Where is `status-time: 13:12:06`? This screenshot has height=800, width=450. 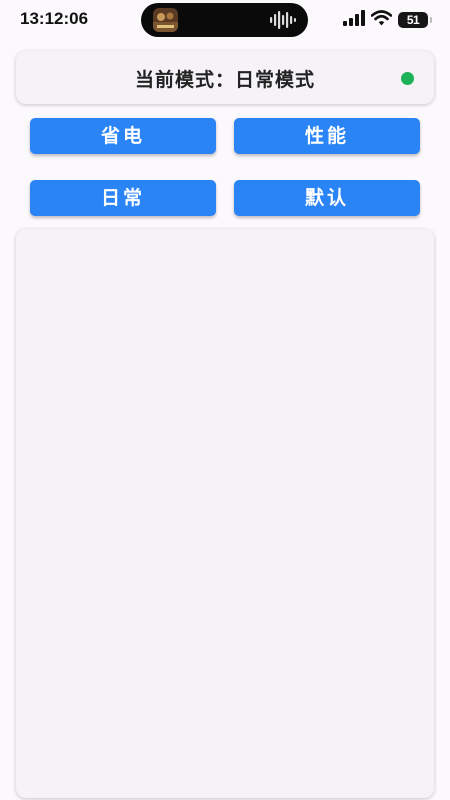
status-time: 13:12:06 is located at coordinates (54, 18).